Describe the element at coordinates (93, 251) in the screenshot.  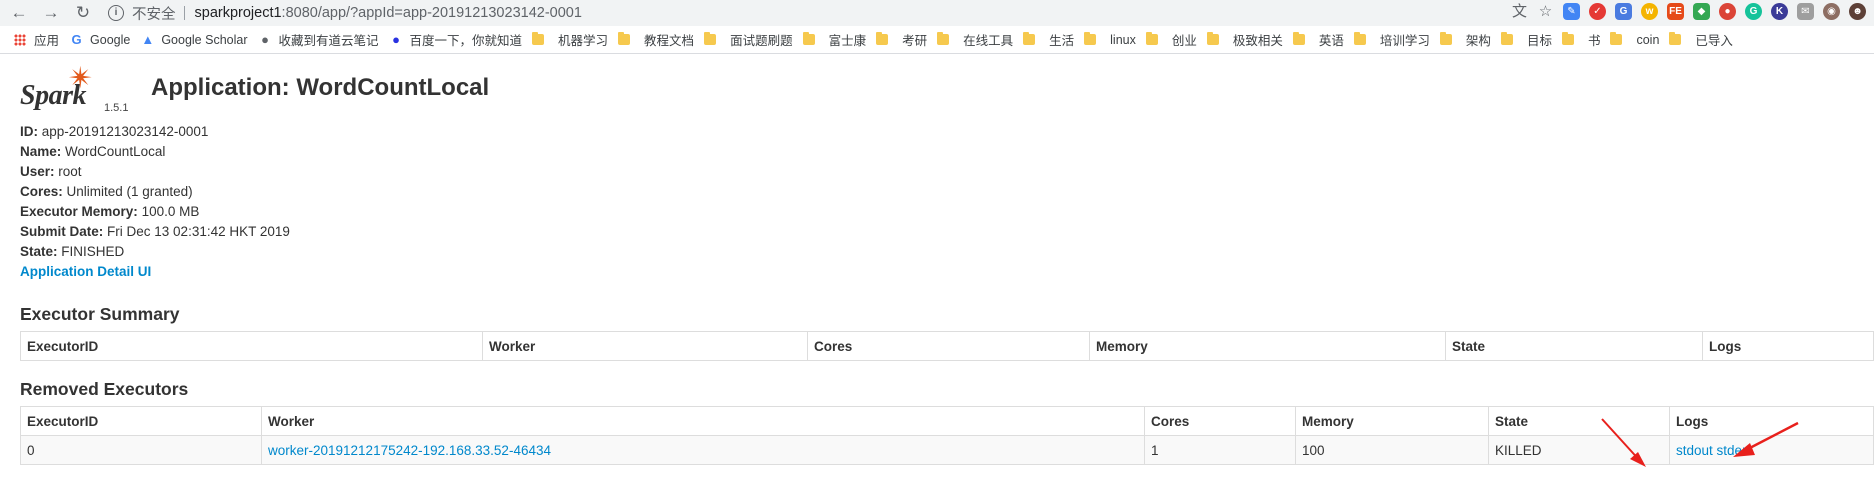
I see `info-state-value: FINISHED` at that location.